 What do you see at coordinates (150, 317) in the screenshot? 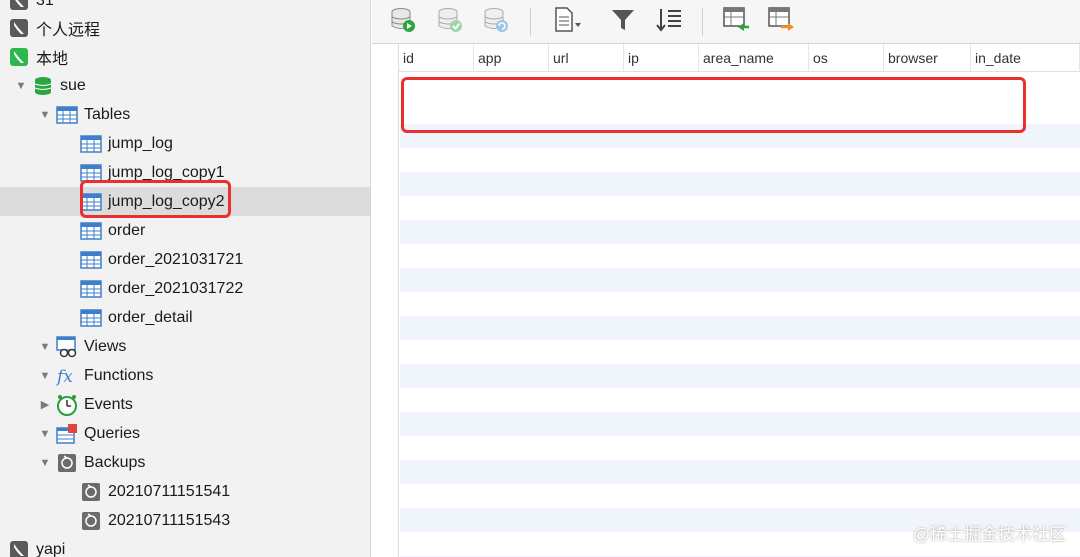
I see `sidebar-item-label: order_detail` at bounding box center [150, 317].